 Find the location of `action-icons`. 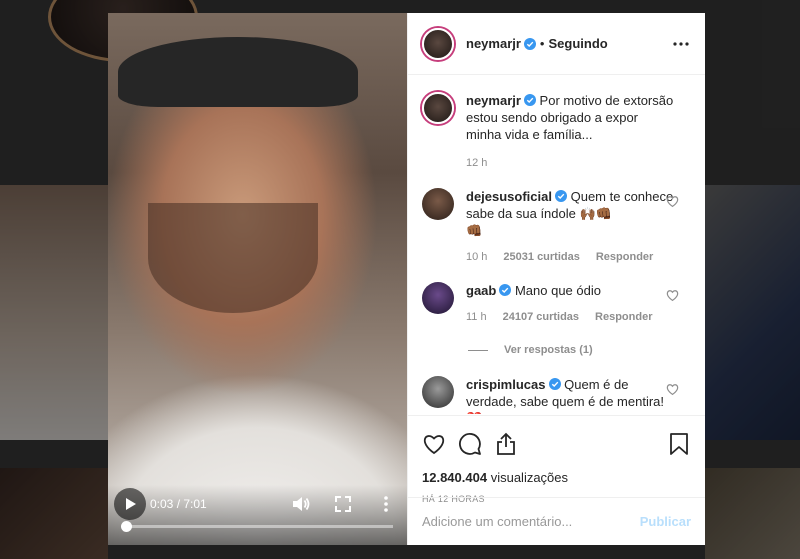

action-icons is located at coordinates (556, 444).